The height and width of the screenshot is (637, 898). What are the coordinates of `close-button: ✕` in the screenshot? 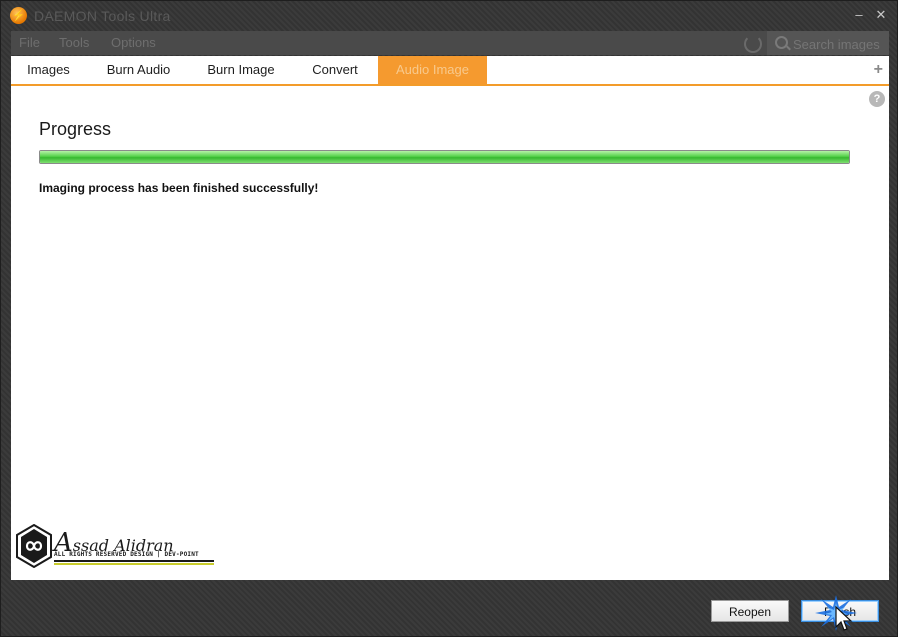 It's located at (881, 15).